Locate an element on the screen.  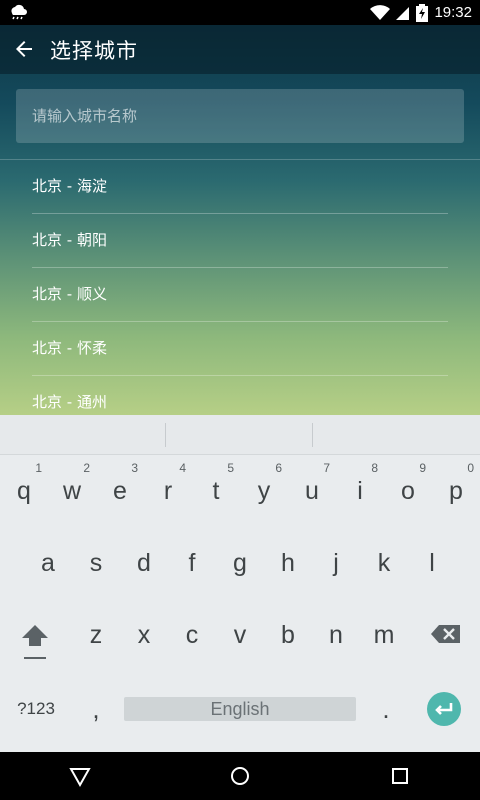
key-r: r4 is located at coordinates (168, 487).